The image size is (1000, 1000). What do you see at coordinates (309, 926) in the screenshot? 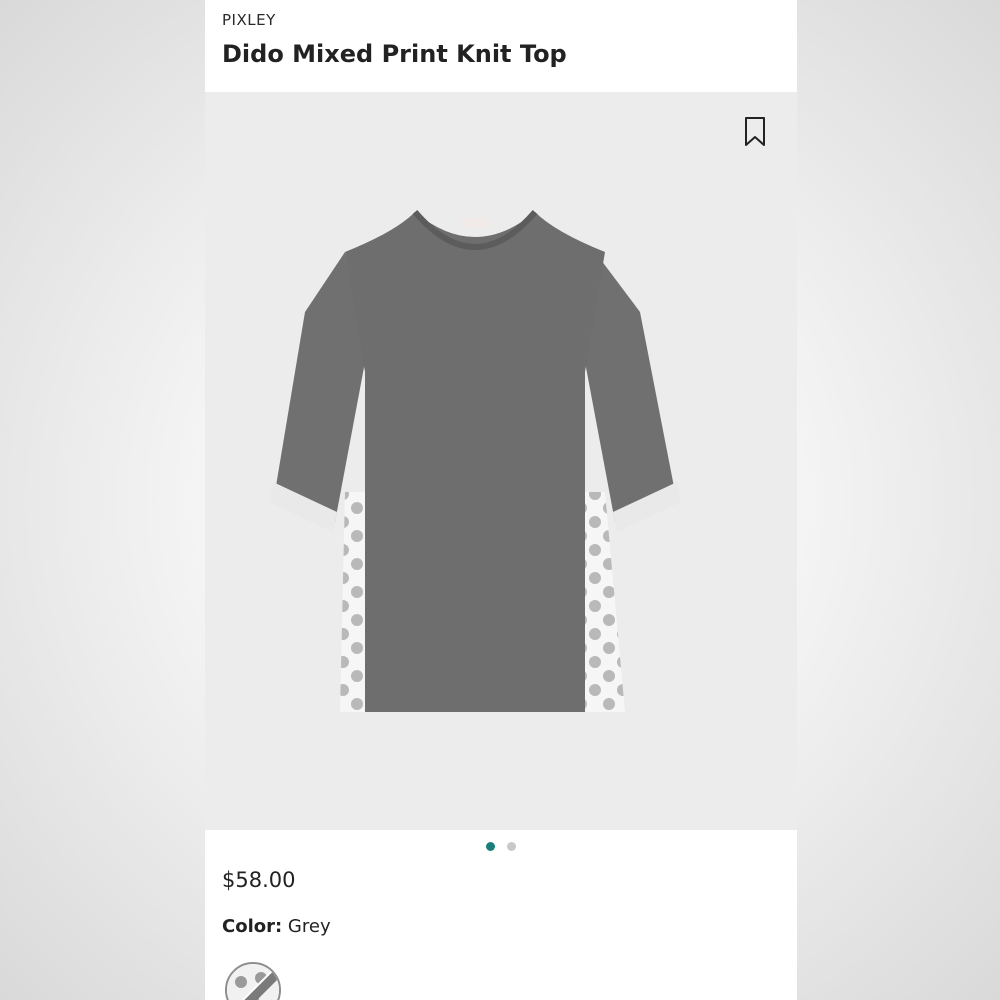
I see `color-value: Grey` at bounding box center [309, 926].